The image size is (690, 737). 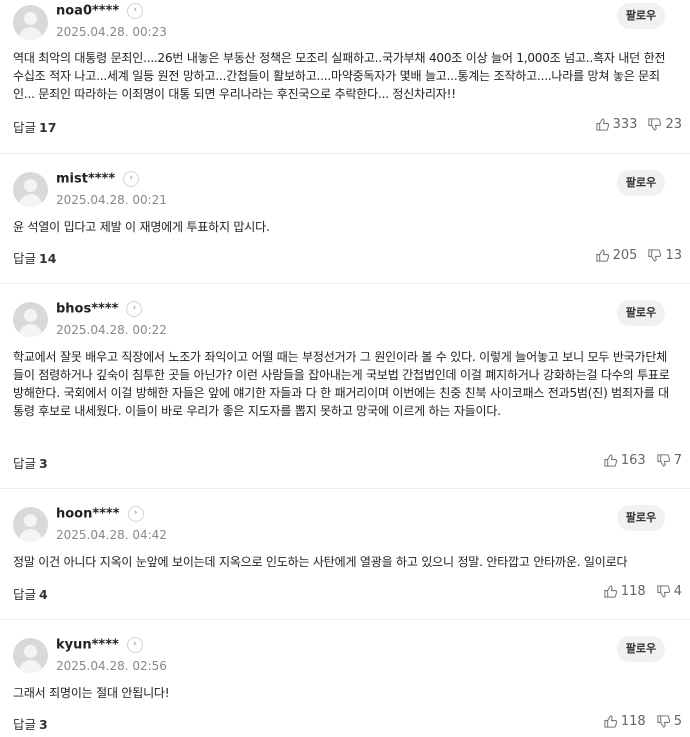 I want to click on dislike-count: 13, so click(x=673, y=255).